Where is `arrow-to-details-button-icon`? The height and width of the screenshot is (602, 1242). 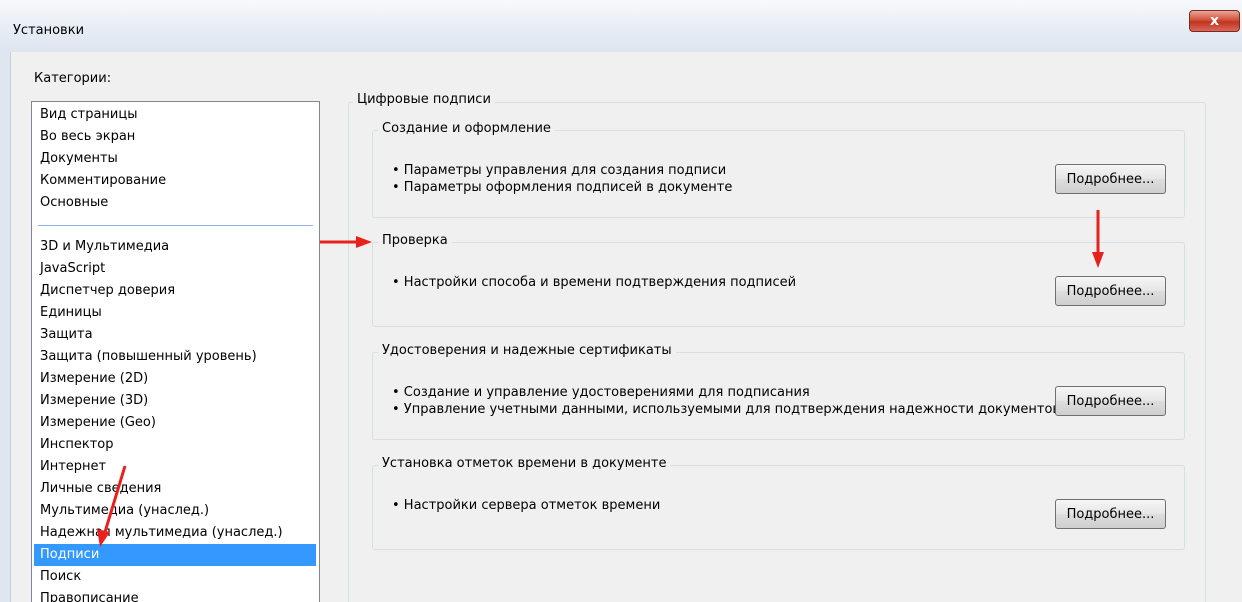 arrow-to-details-button-icon is located at coordinates (1098, 239).